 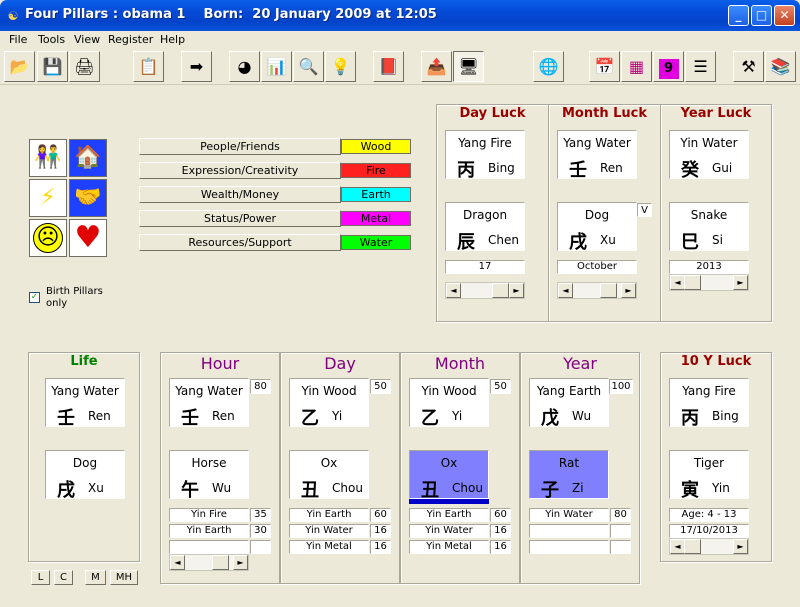 What do you see at coordinates (597, 155) in the screenshot?
I see `month-luck-stem: Yang Water 壬 Ren` at bounding box center [597, 155].